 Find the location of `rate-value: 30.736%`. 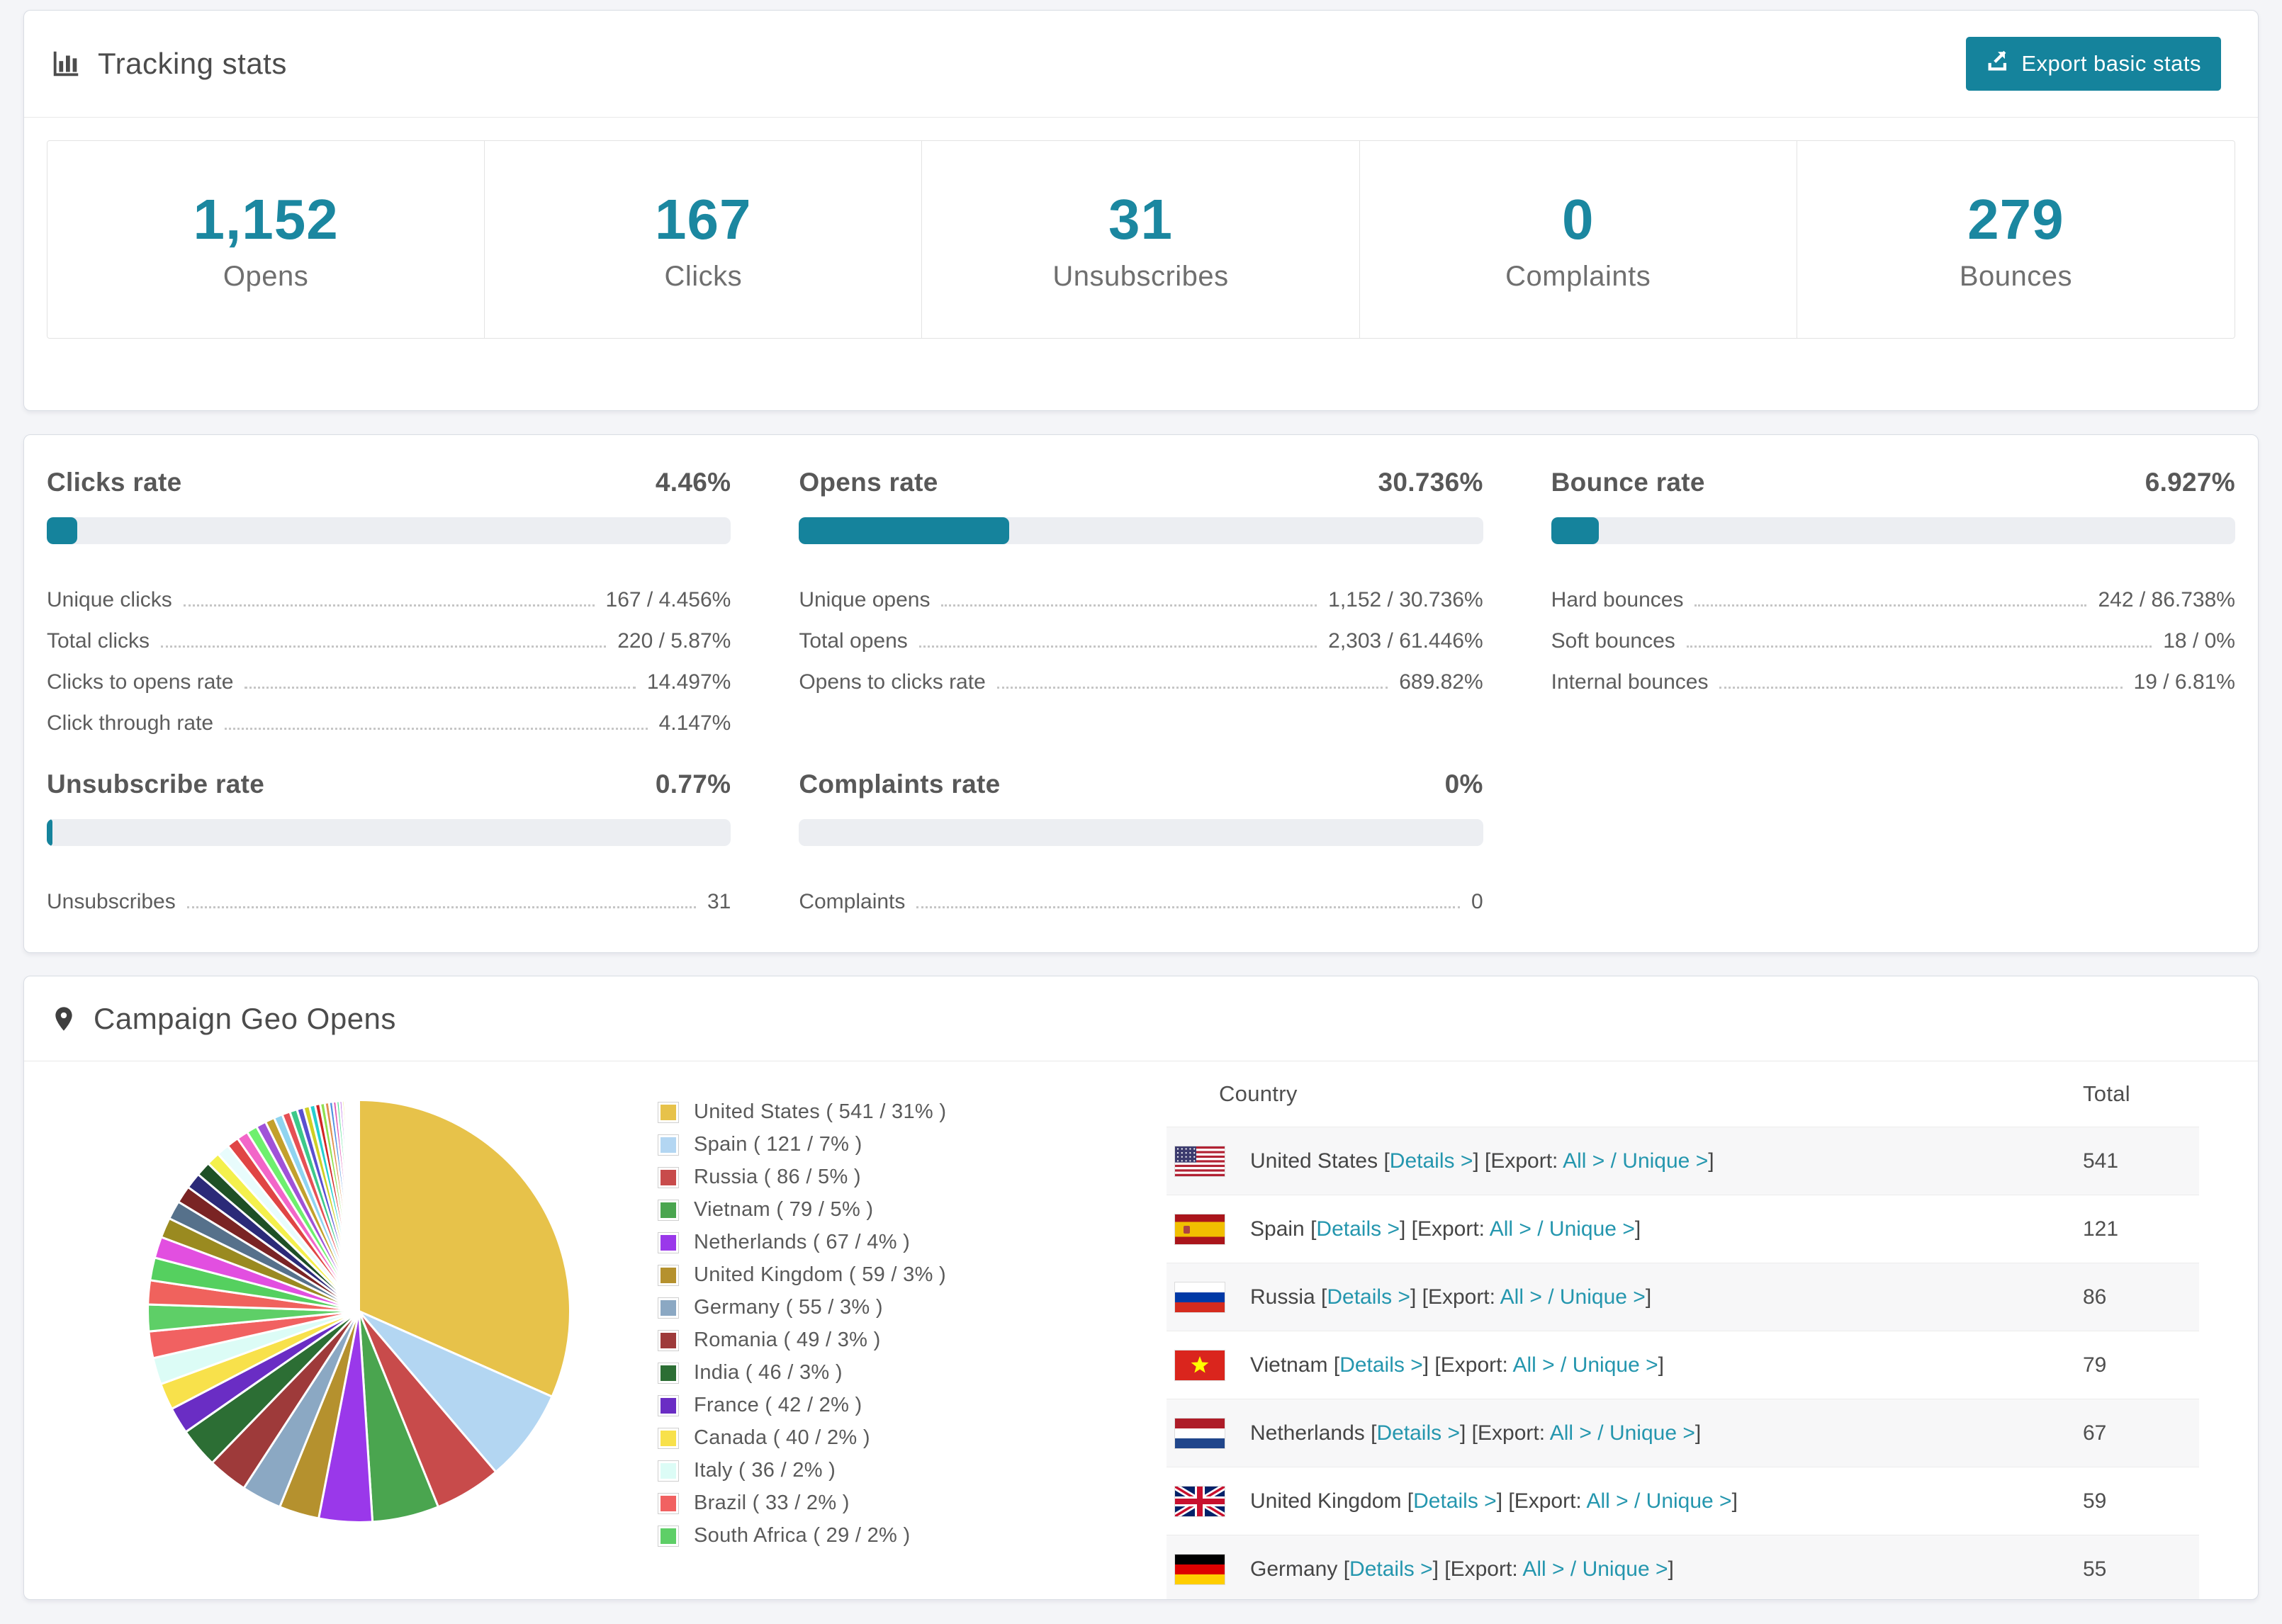

rate-value: 30.736% is located at coordinates (1430, 482).